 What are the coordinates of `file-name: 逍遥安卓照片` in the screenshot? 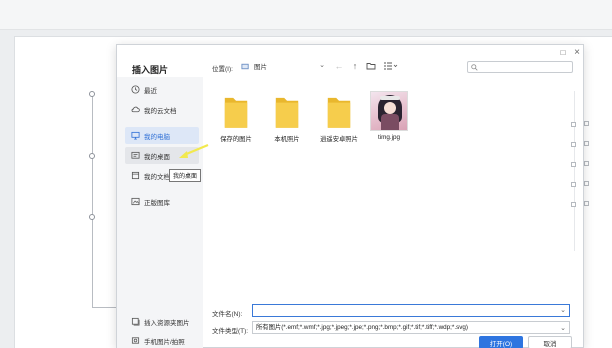 It's located at (339, 139).